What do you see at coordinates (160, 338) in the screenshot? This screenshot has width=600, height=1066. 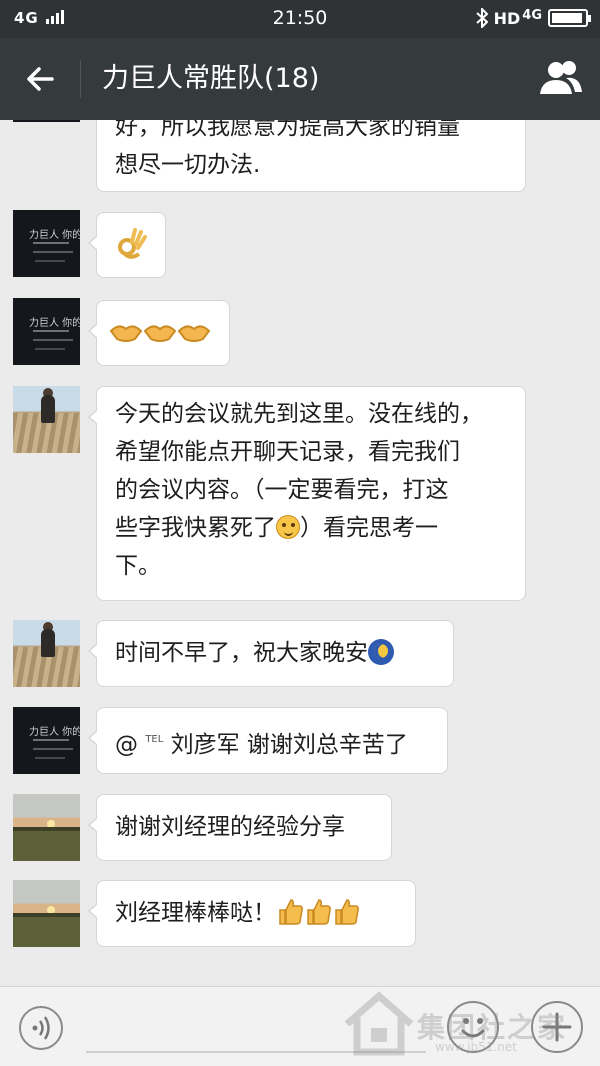 I see `handshake-emoji` at bounding box center [160, 338].